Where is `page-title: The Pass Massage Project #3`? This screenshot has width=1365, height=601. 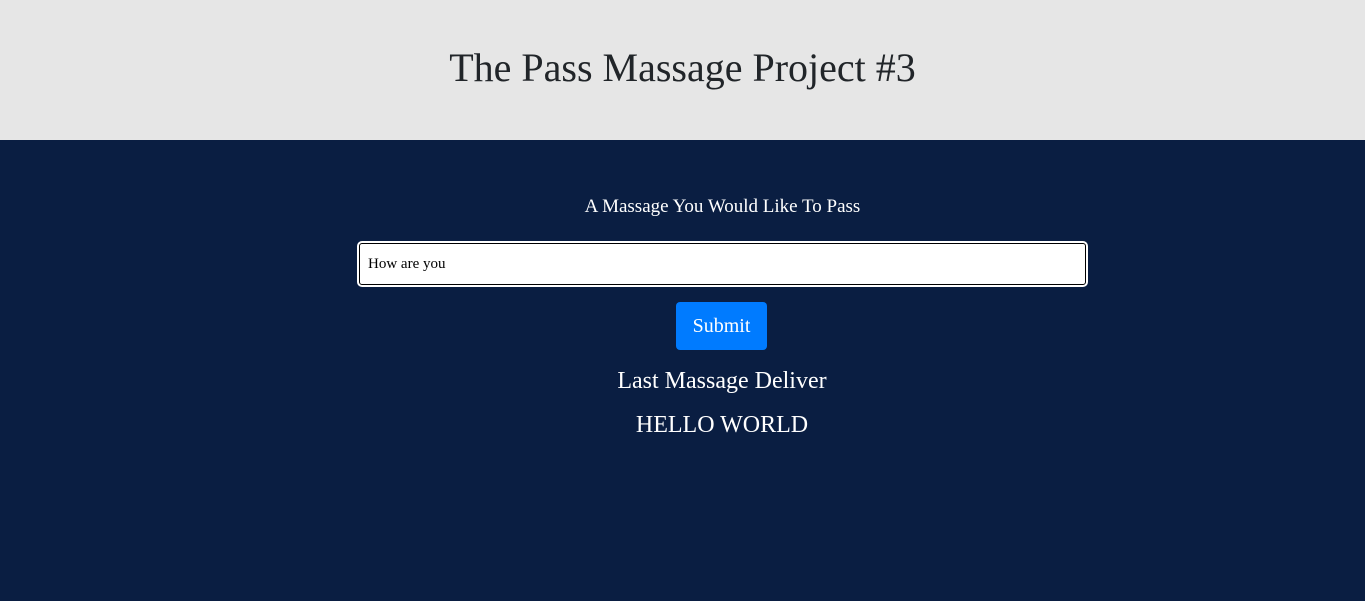 page-title: The Pass Massage Project #3 is located at coordinates (682, 67).